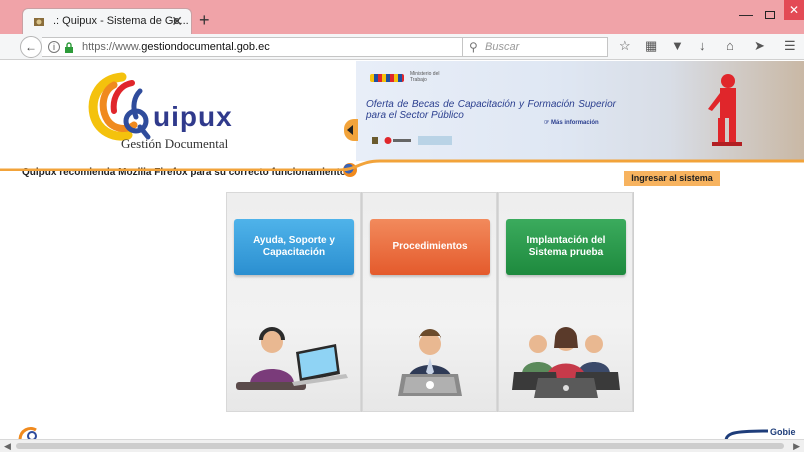 Image resolution: width=804 pixels, height=452 pixels. Describe the element at coordinates (397, 140) in the screenshot. I see `cedoet-logo-icon` at that location.